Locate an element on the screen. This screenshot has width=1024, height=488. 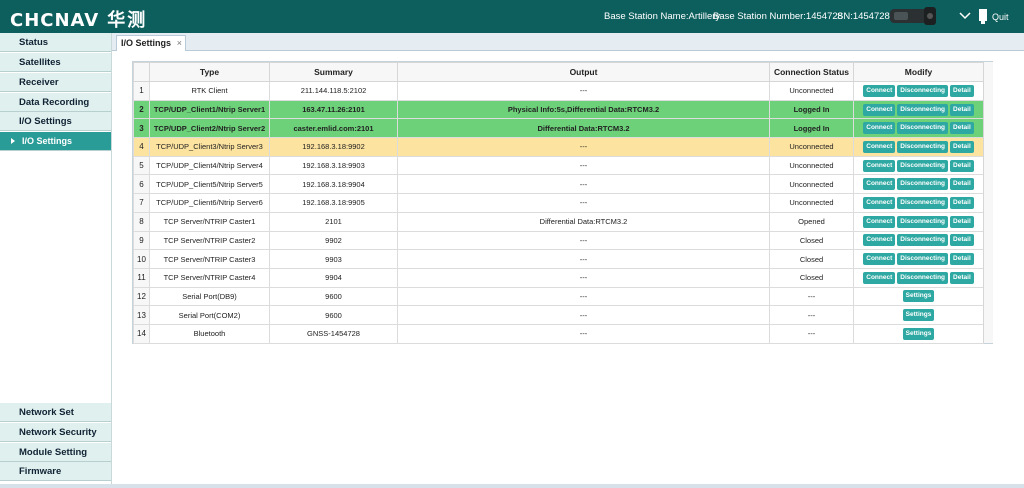
column-header-modify: Modify is located at coordinates (918, 72).